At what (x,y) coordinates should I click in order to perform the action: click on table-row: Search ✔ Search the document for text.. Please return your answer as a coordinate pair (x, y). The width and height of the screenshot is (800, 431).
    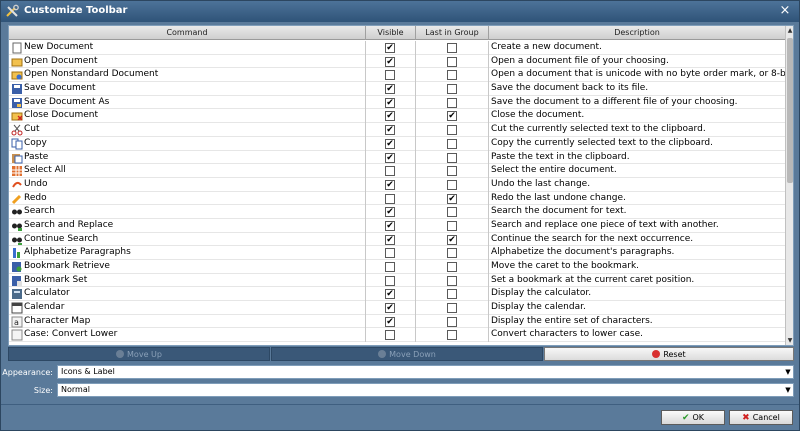
    Looking at the image, I should click on (397, 212).